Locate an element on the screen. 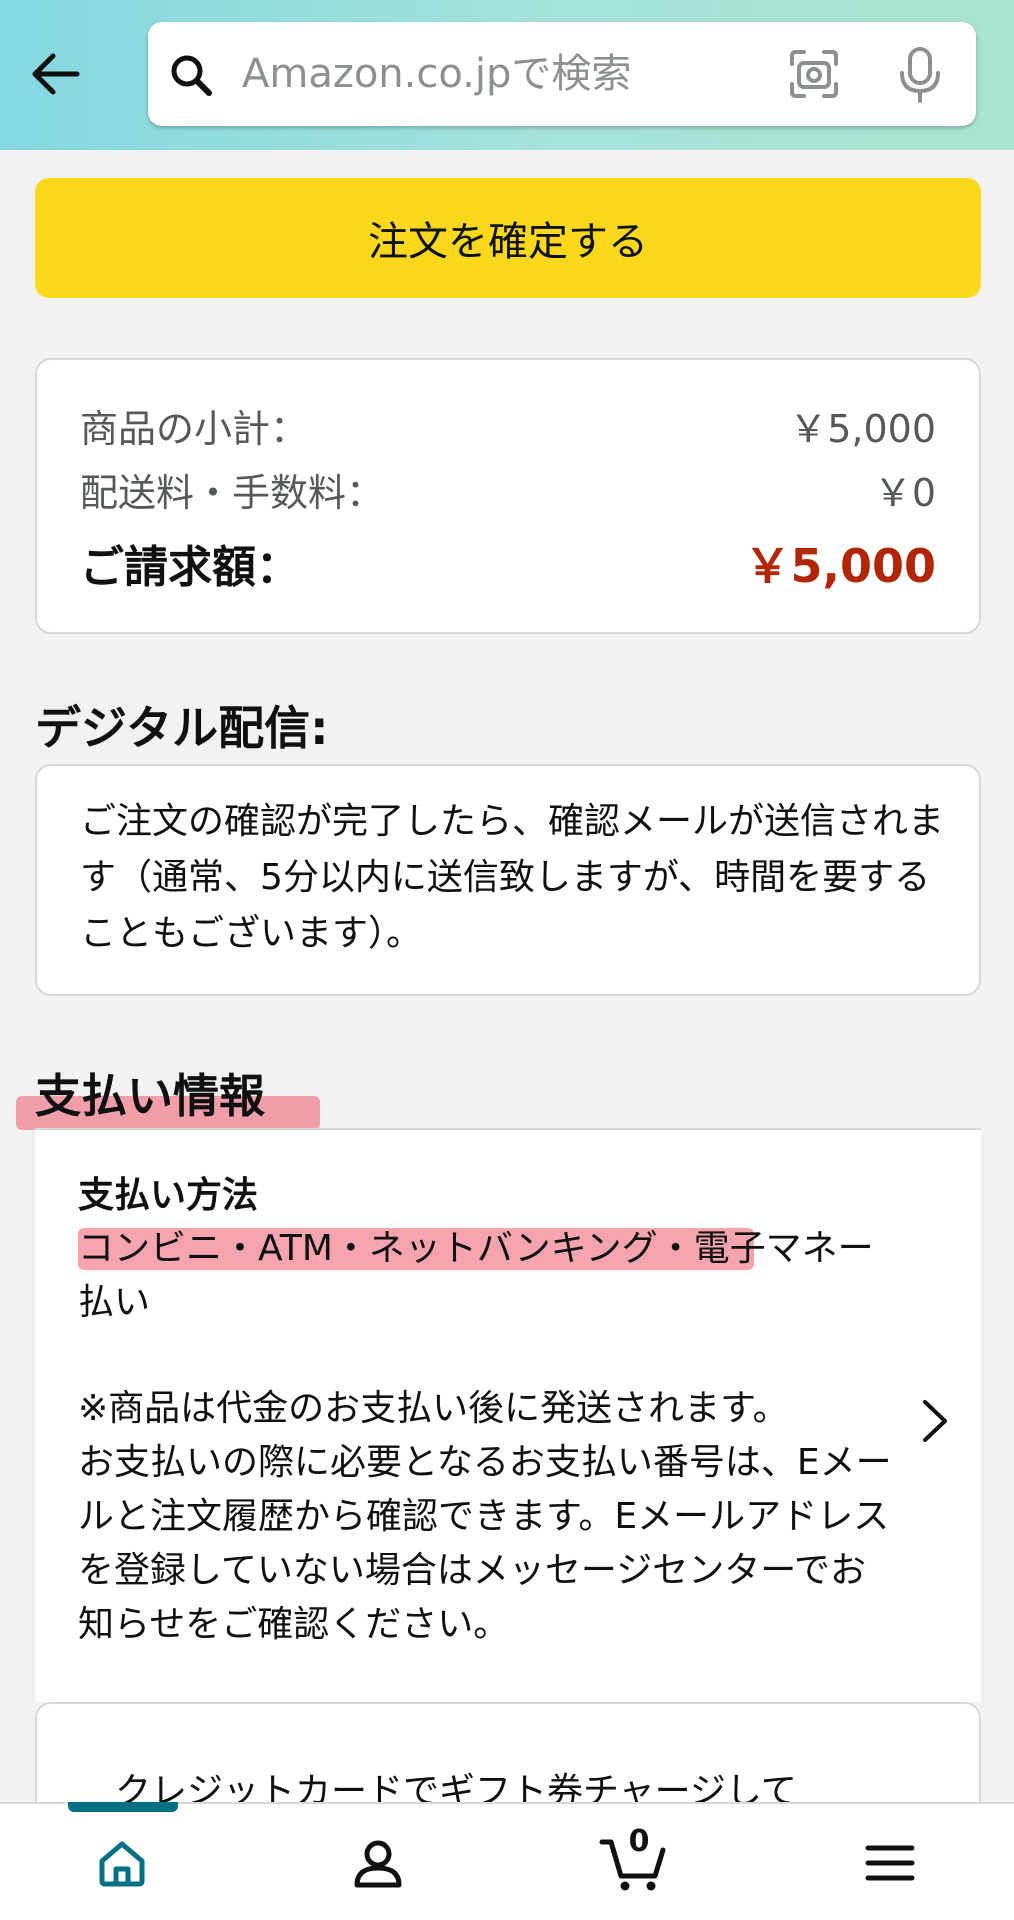 The image size is (1014, 1920). chevron-right-icon is located at coordinates (935, 1421).